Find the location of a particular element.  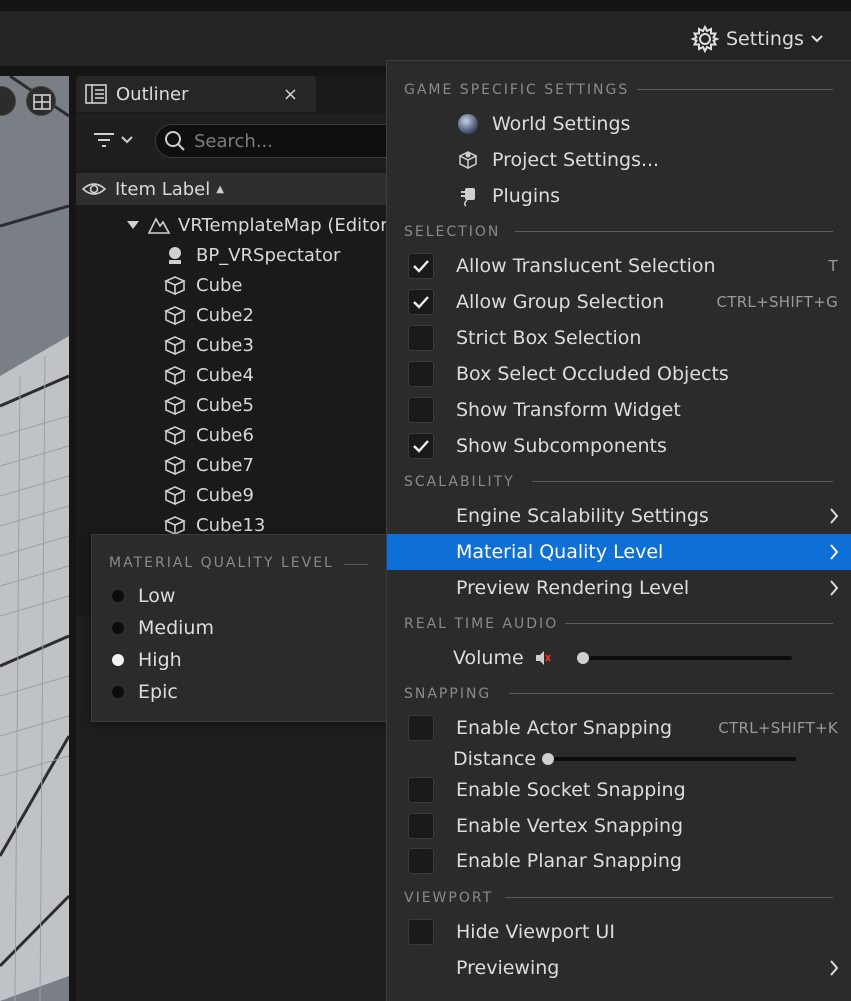

menu-item-label: Allow Translucent Selection is located at coordinates (586, 266).